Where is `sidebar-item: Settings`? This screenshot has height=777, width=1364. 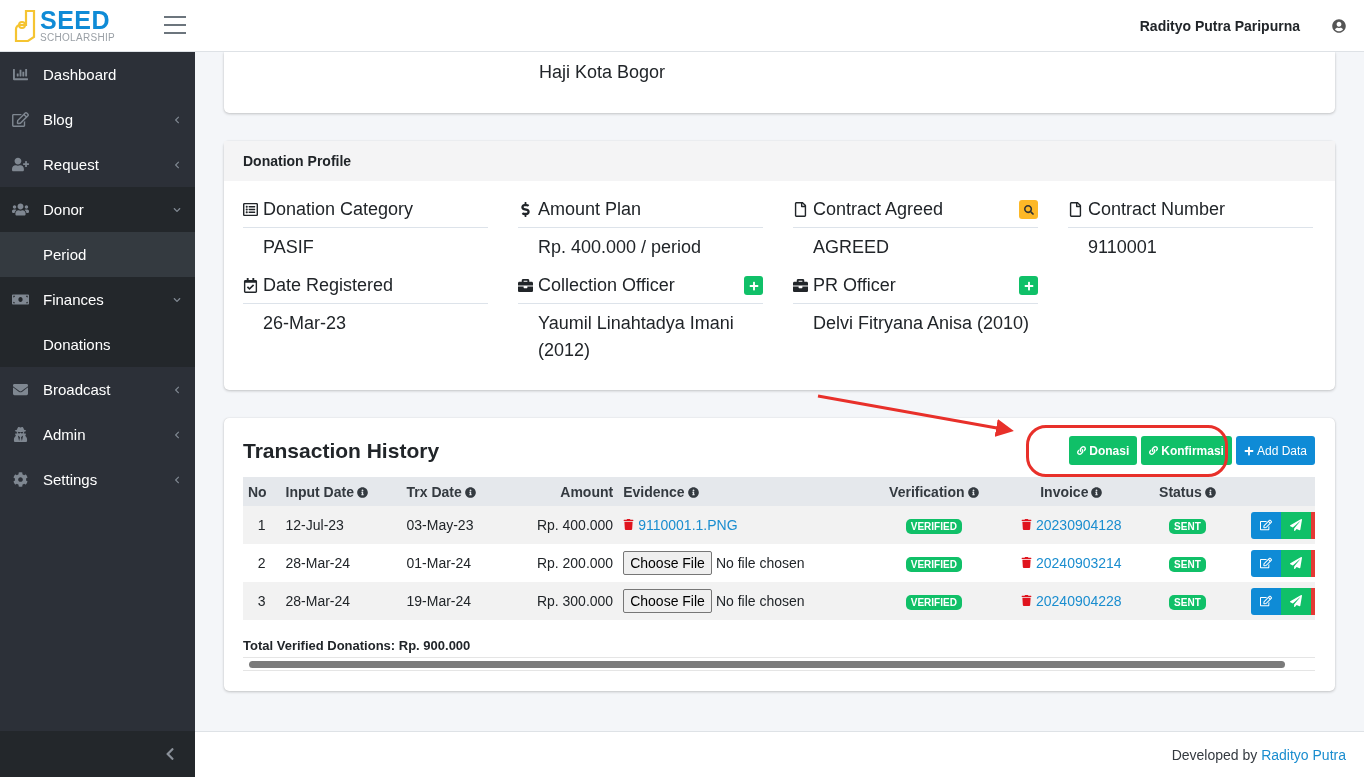
sidebar-item: Settings is located at coordinates (97, 479).